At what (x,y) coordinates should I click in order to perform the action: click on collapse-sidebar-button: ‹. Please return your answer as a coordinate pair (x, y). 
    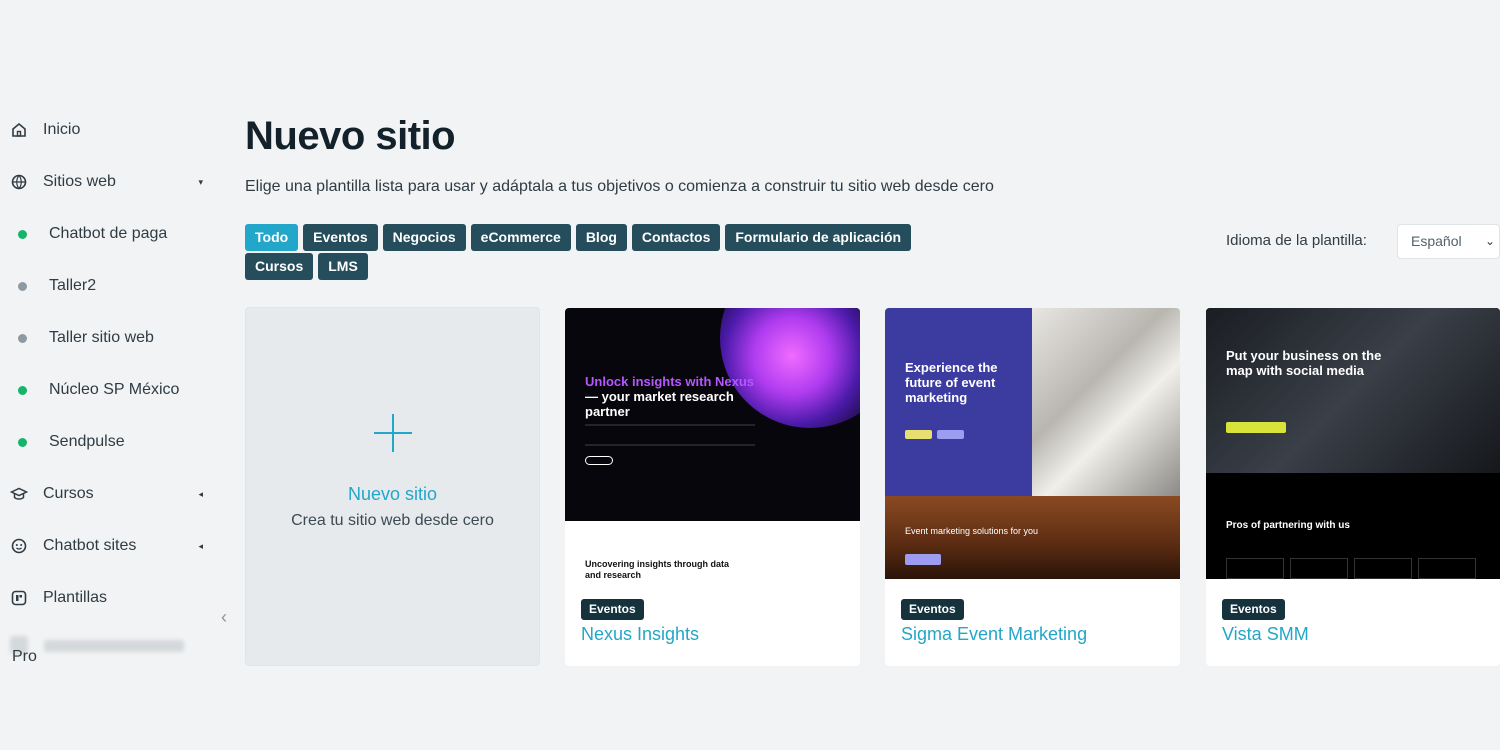
    Looking at the image, I should click on (224, 617).